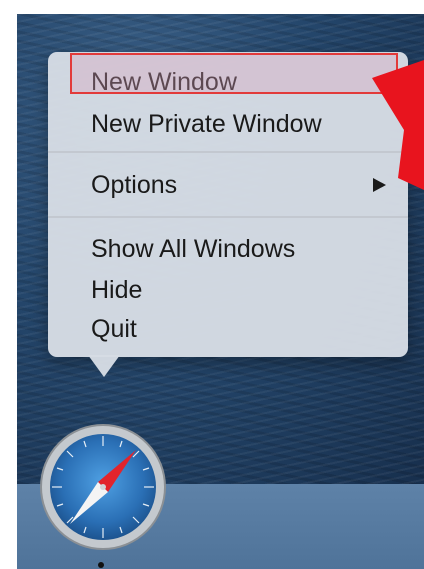 This screenshot has height=569, width=424. I want to click on menu-item-label: New Private Window, so click(206, 124).